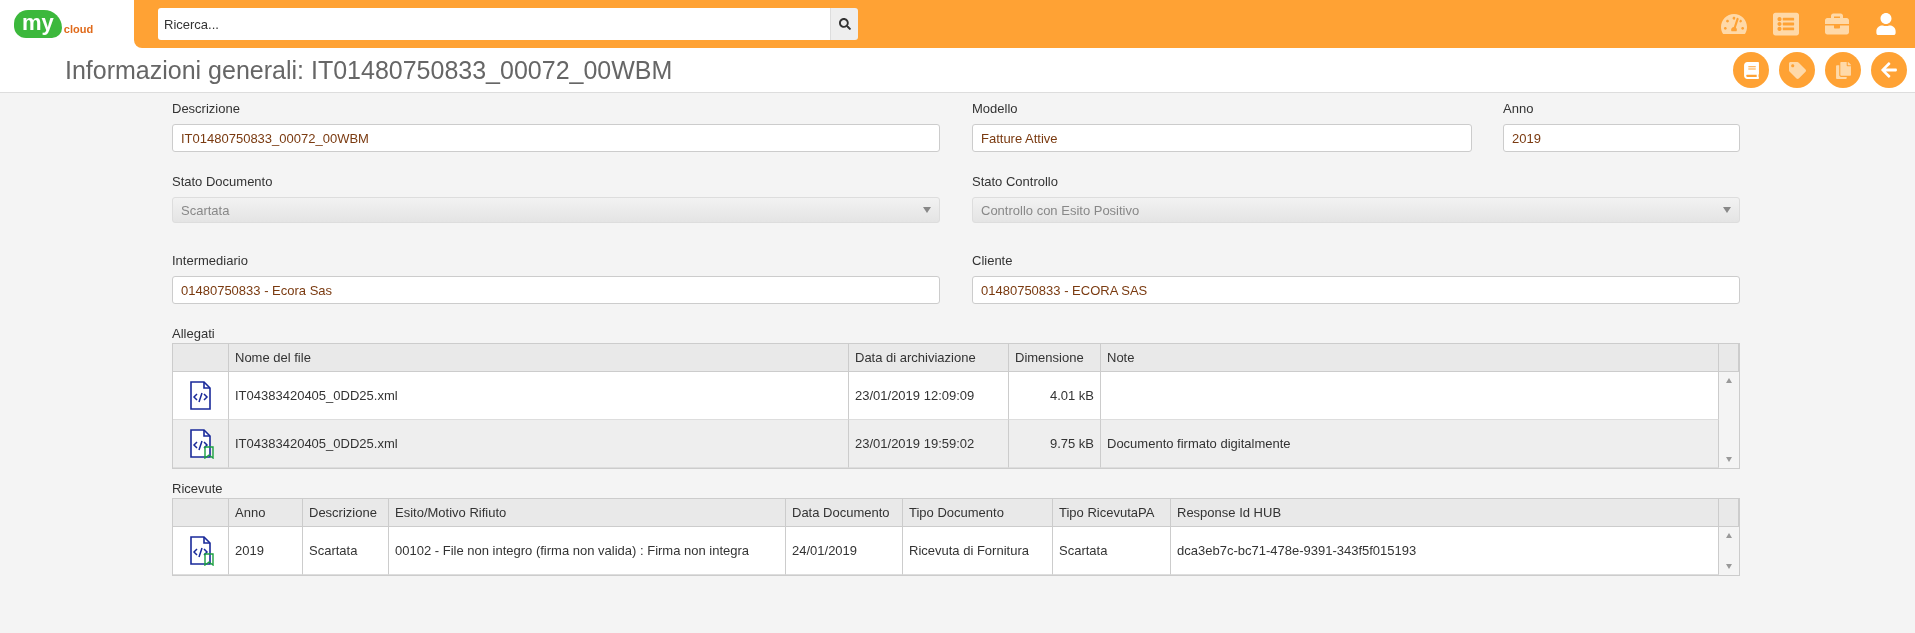  I want to click on logo-text: cloud, so click(78, 29).